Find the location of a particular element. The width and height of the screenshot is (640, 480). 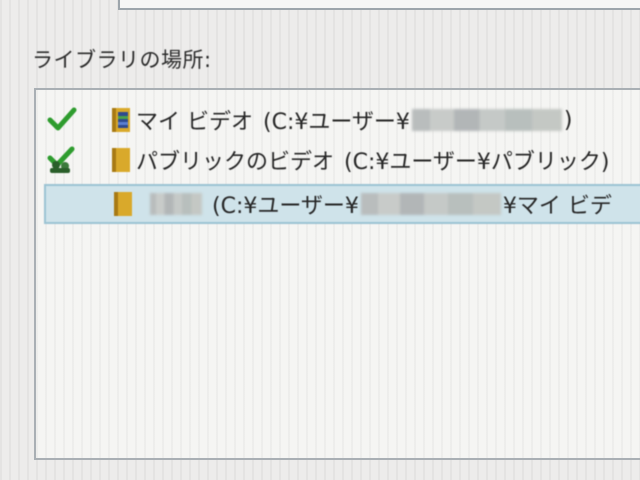

video-folder-icon is located at coordinates (122, 120).